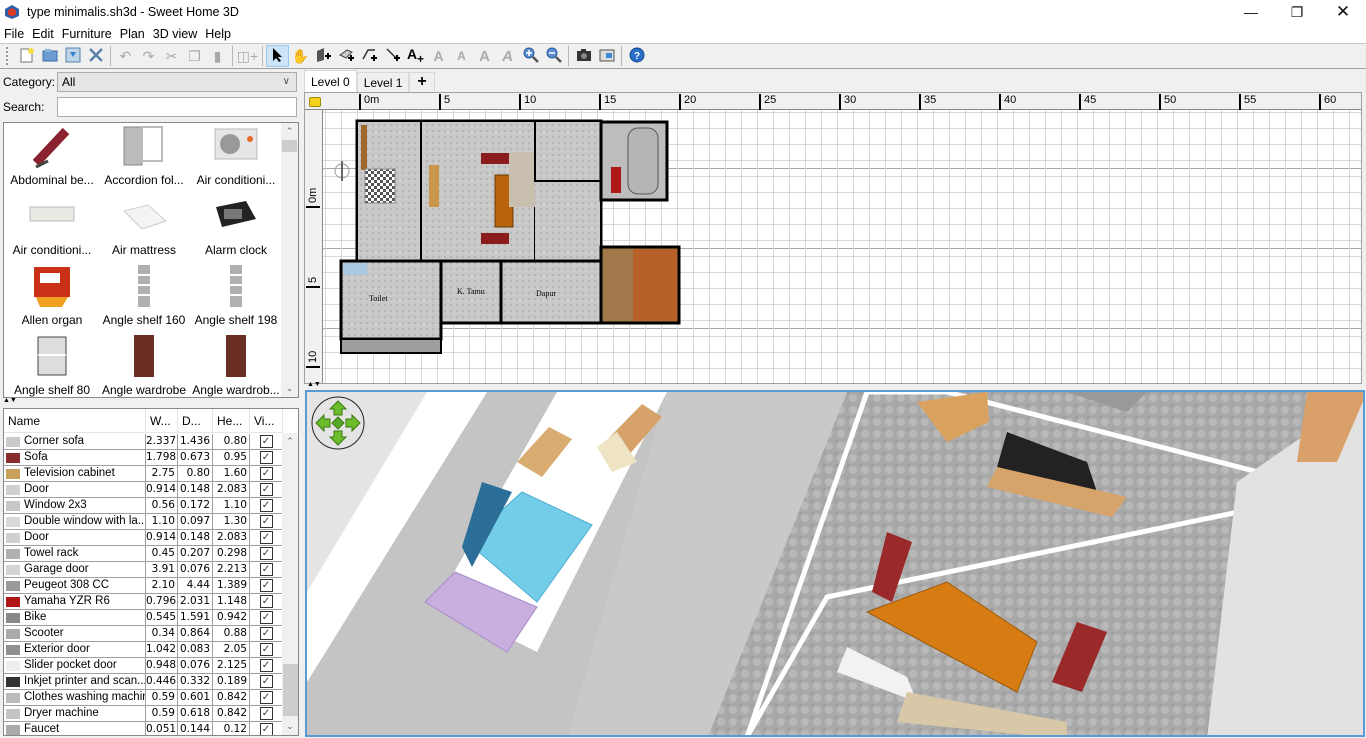 Image resolution: width=1366 pixels, height=738 pixels. I want to click on navigation-arrows-icon, so click(338, 423).